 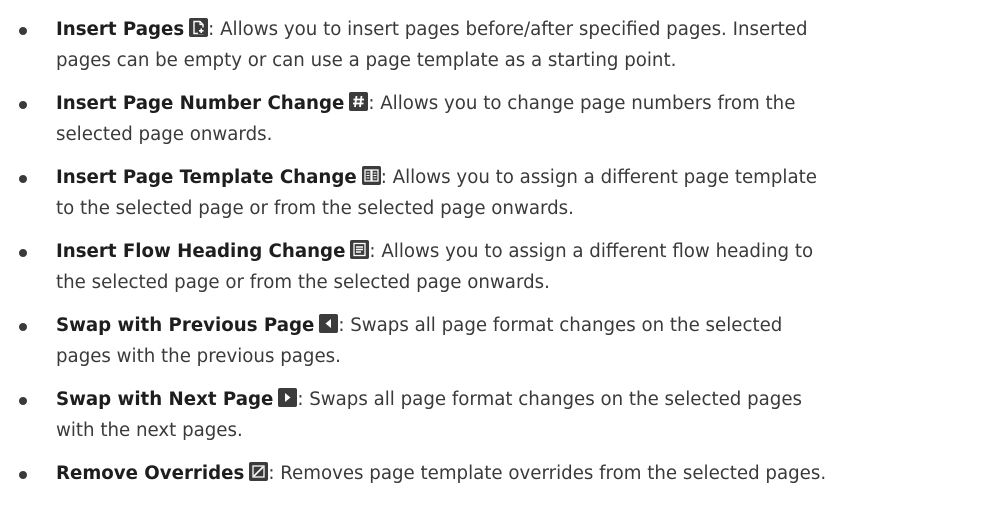 What do you see at coordinates (360, 249) in the screenshot?
I see `flow-heading-icon` at bounding box center [360, 249].